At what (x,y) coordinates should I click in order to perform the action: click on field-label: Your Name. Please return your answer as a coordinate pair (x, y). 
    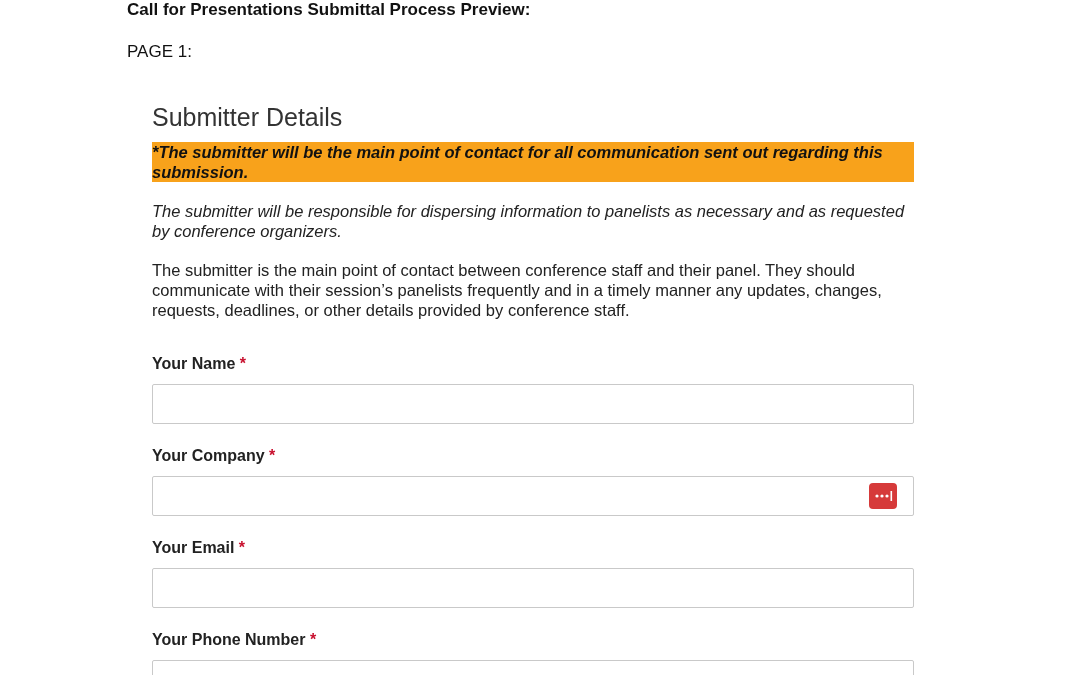
    Looking at the image, I should click on (194, 363).